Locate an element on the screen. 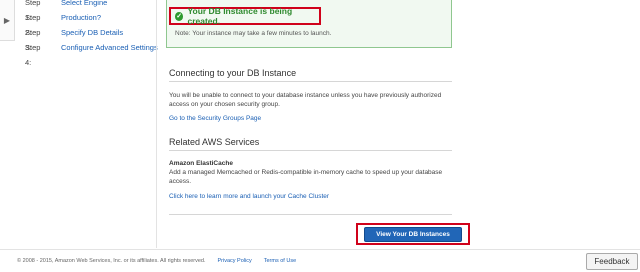  chevron-right-icon: ▶ is located at coordinates (7, 20).